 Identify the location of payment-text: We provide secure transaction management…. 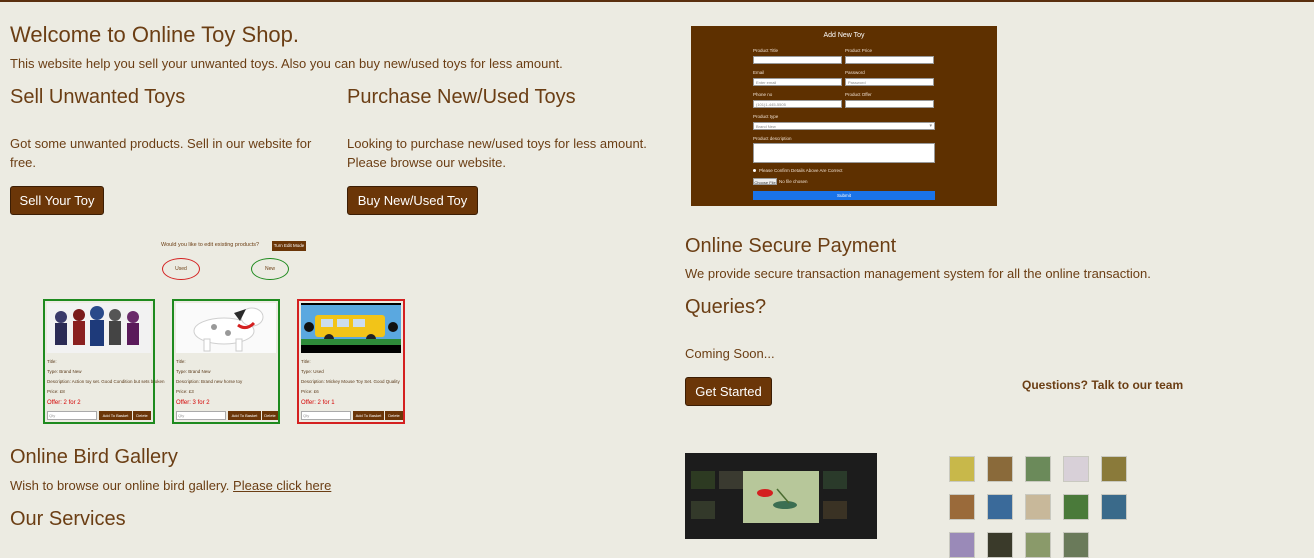
(918, 273).